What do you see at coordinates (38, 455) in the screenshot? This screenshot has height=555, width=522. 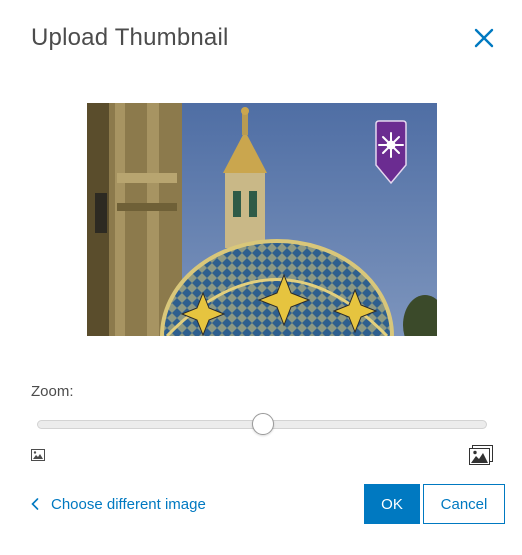 I see `small-image-icon` at bounding box center [38, 455].